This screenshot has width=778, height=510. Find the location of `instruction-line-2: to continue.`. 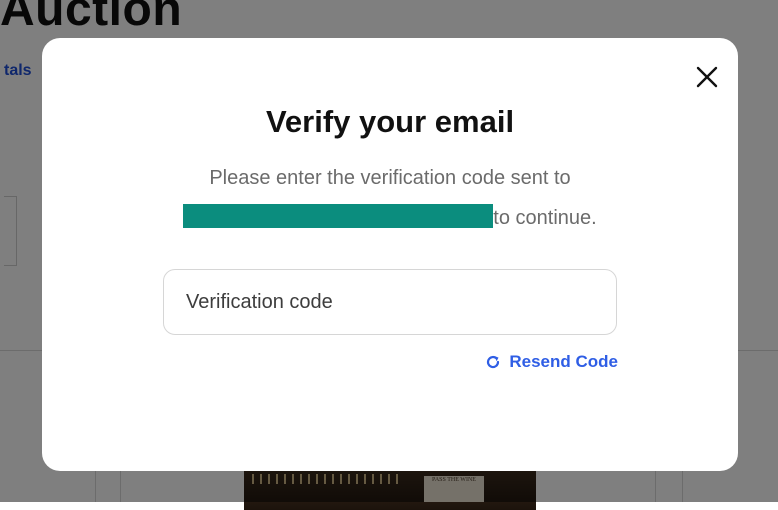

instruction-line-2: to continue. is located at coordinates (390, 218).